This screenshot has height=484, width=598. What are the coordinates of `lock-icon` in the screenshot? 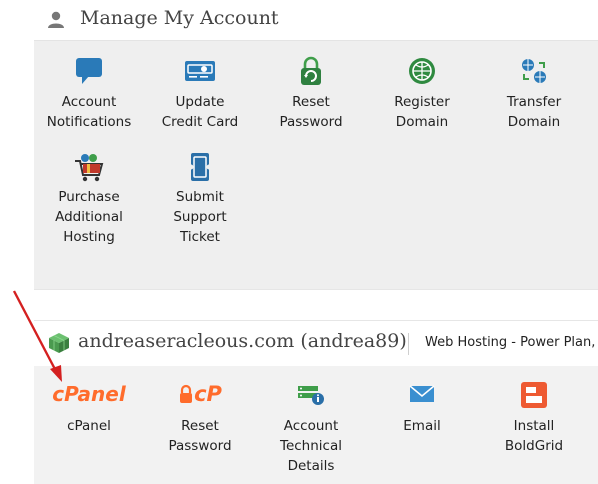 It's located at (186, 393).